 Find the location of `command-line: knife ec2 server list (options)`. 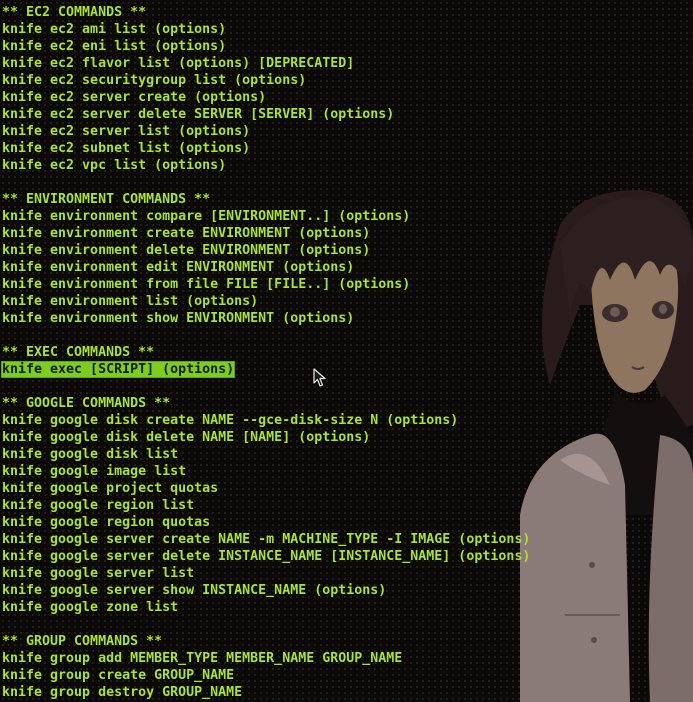

command-line: knife ec2 server list (options) is located at coordinates (266, 131).